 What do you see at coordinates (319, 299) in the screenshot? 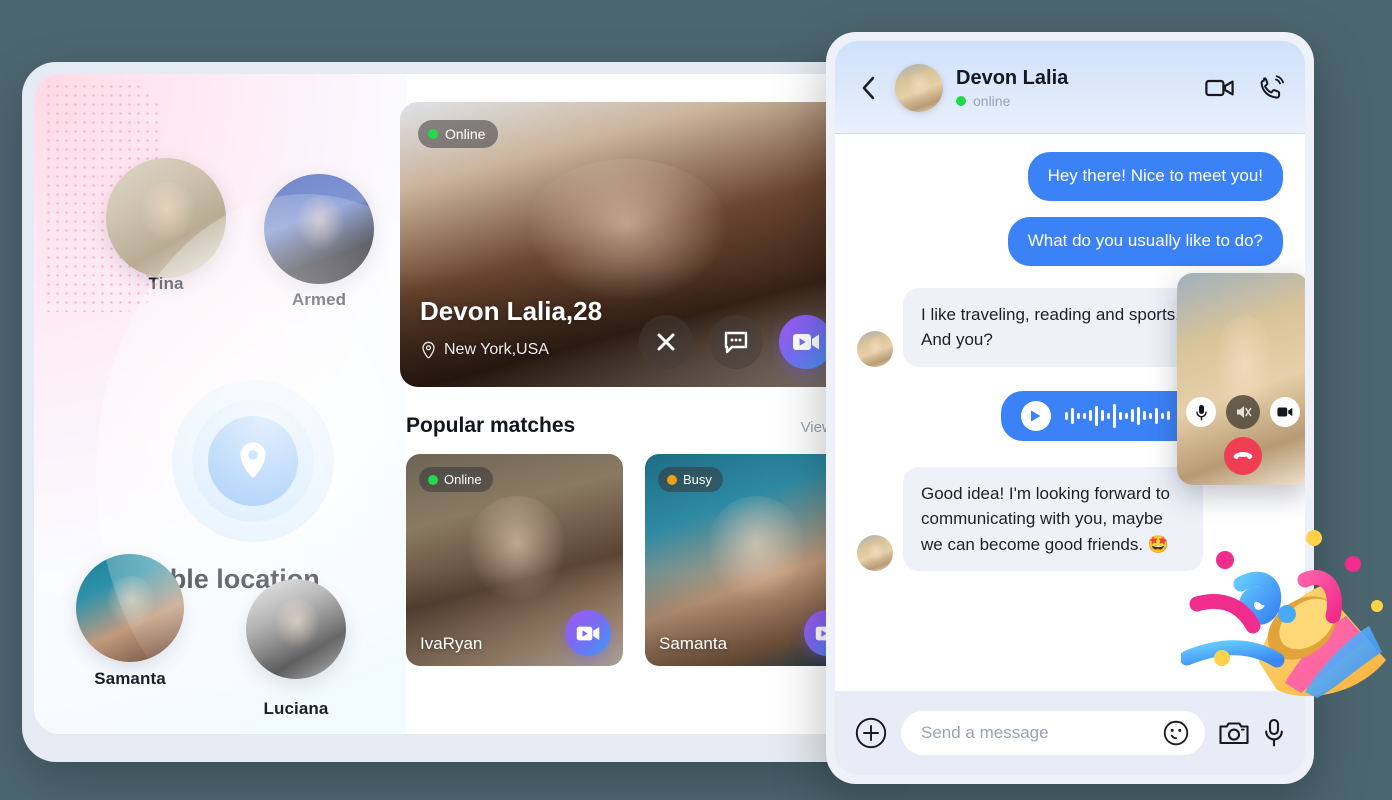
I see `nearby-avatar-label: Armed` at bounding box center [319, 299].